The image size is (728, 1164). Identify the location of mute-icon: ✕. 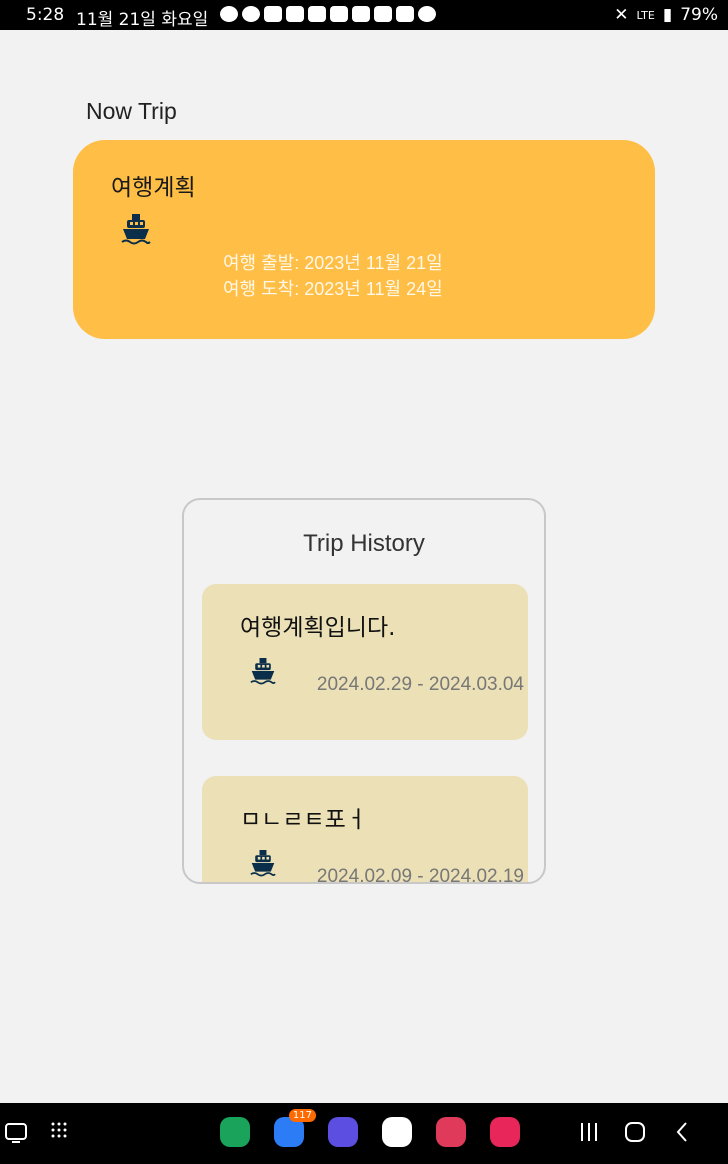
(621, 15).